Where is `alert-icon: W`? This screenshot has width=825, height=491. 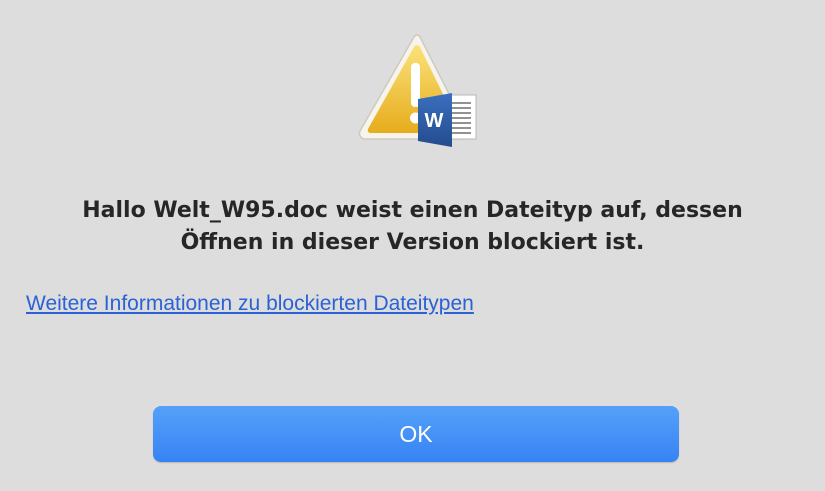 alert-icon: W is located at coordinates (417, 91).